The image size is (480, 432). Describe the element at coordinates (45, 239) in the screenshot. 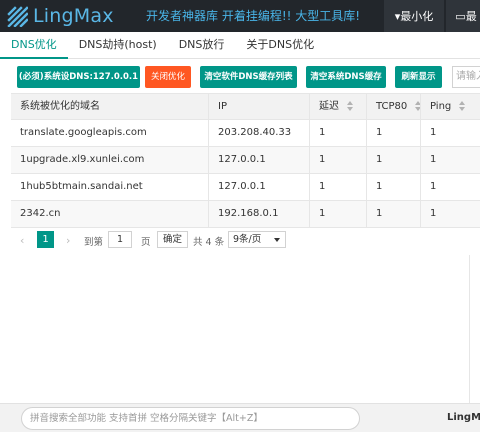

I see `current-page-button: 1` at that location.